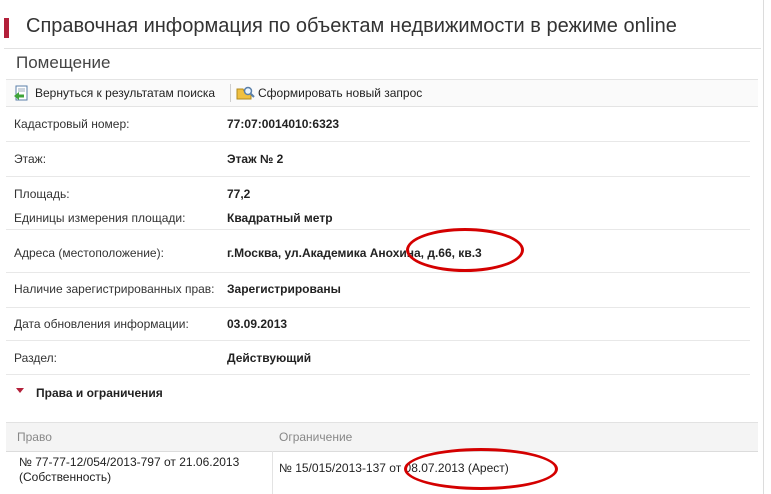 The width and height of the screenshot is (771, 494). Describe the element at coordinates (763, 247) in the screenshot. I see `page-right-border` at that location.